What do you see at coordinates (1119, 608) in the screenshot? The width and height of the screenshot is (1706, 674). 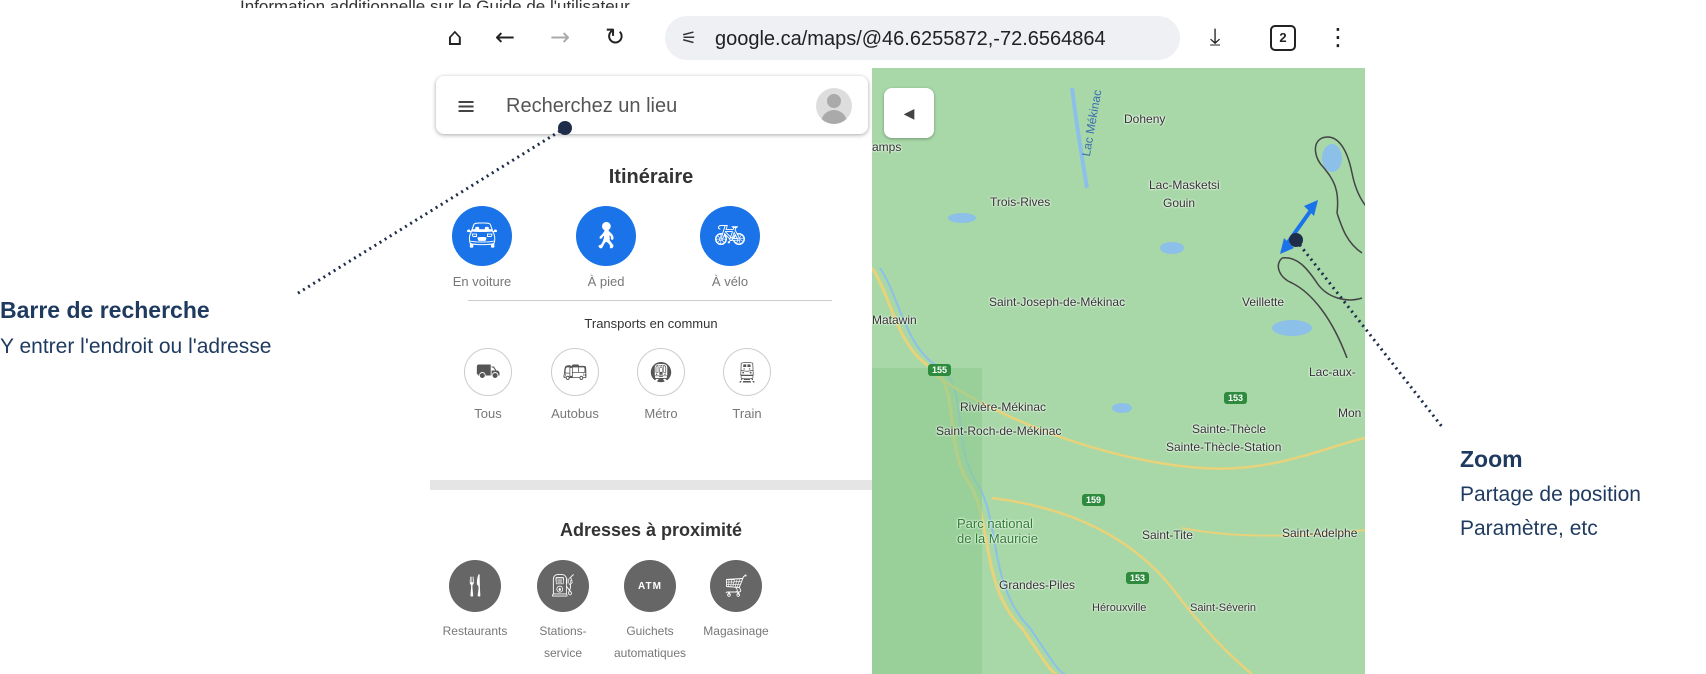 I see `place-label: Hérouxville` at bounding box center [1119, 608].